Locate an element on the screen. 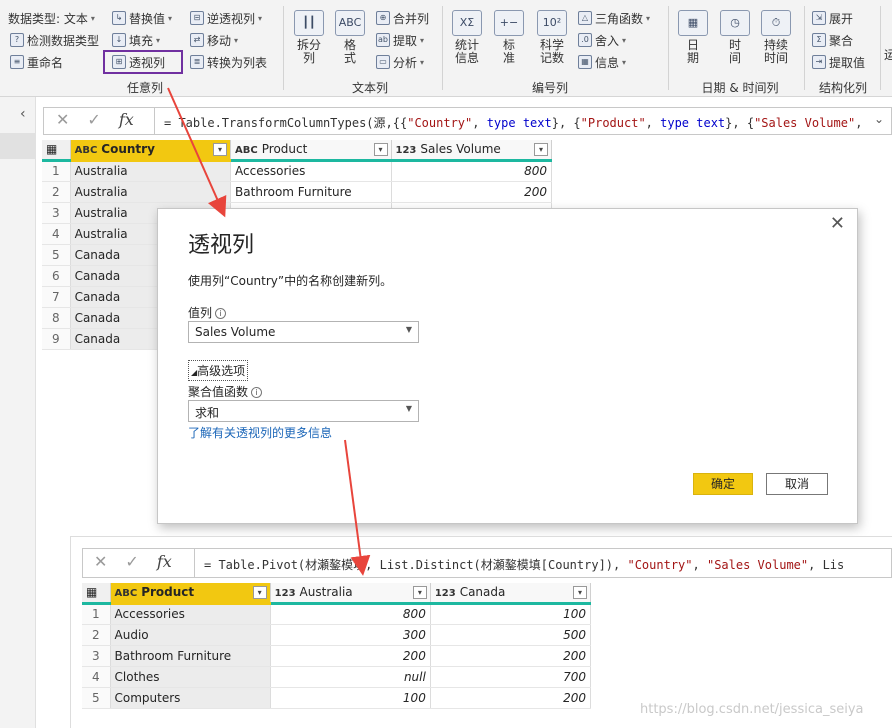  arrow-to-dialog is located at coordinates (197, 152).